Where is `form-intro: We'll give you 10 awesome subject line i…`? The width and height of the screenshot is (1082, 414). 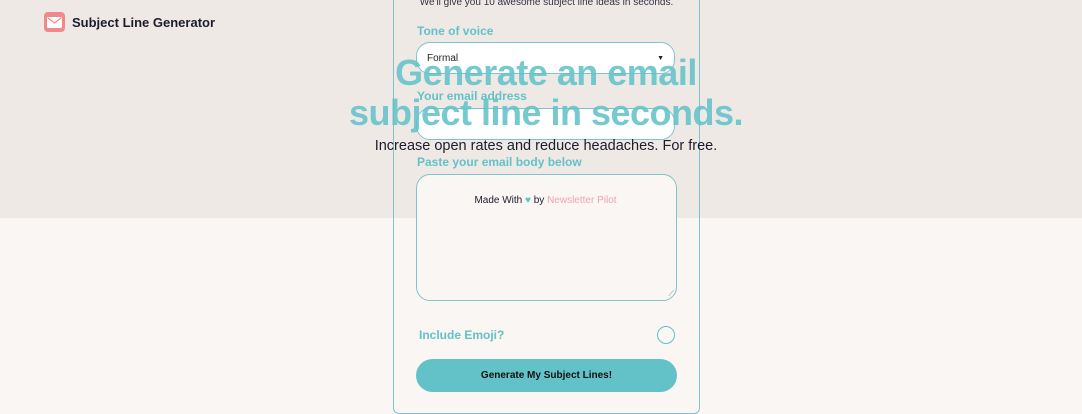 form-intro: We'll give you 10 awesome subject line i… is located at coordinates (546, 4).